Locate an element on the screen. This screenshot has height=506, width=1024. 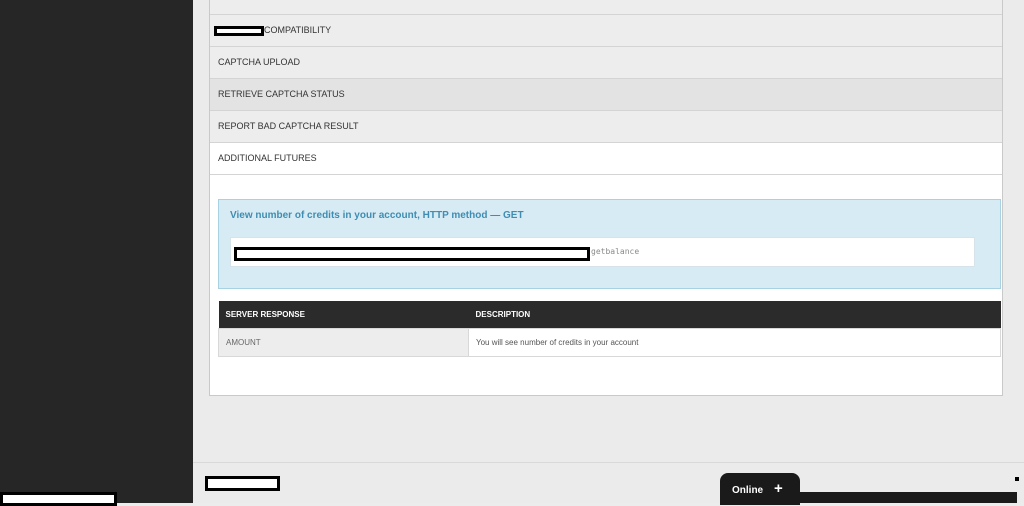
chat-bar is located at coordinates (907, 497).